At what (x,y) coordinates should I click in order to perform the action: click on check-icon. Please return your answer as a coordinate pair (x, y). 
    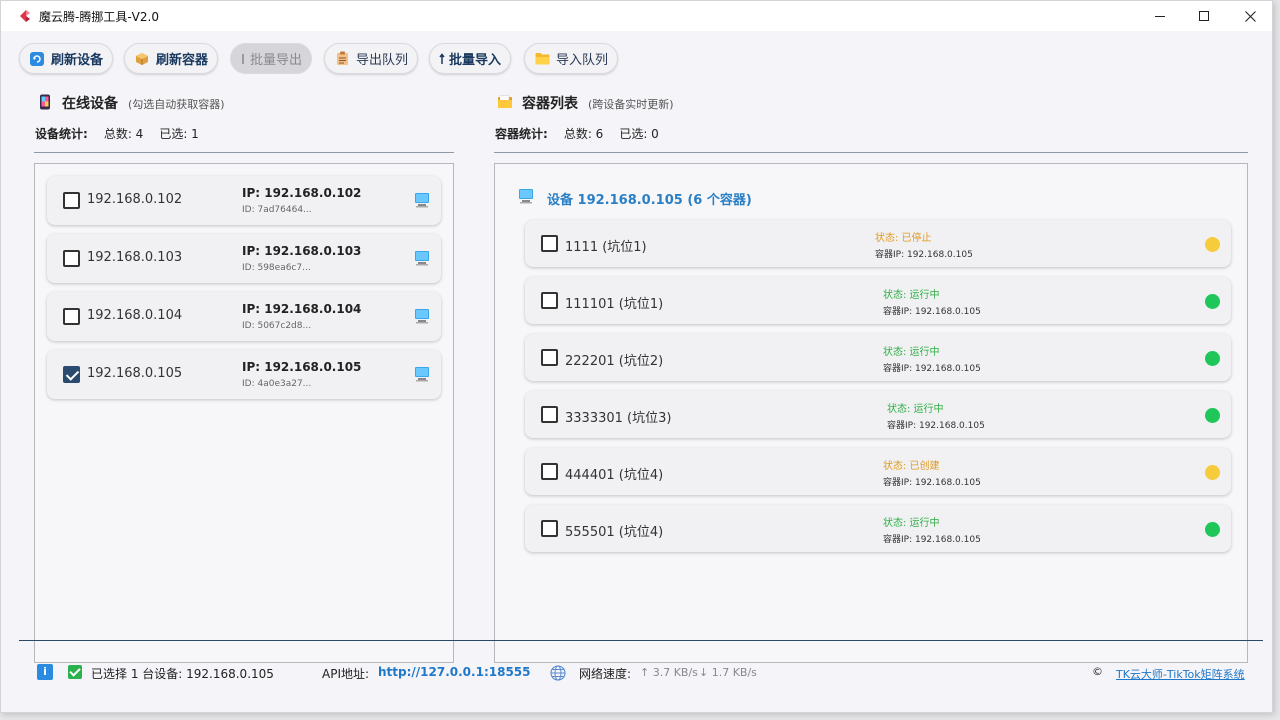
    Looking at the image, I should click on (75, 672).